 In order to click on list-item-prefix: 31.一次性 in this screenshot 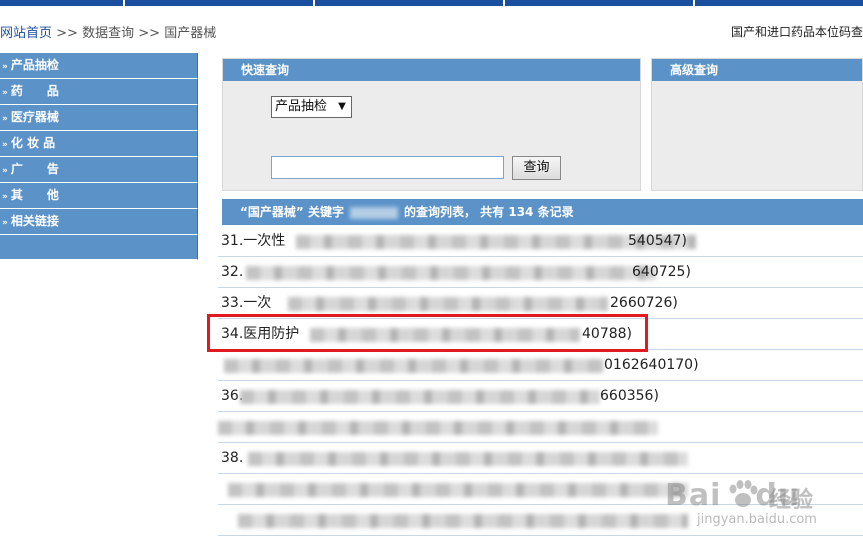, I will do `click(253, 241)`.